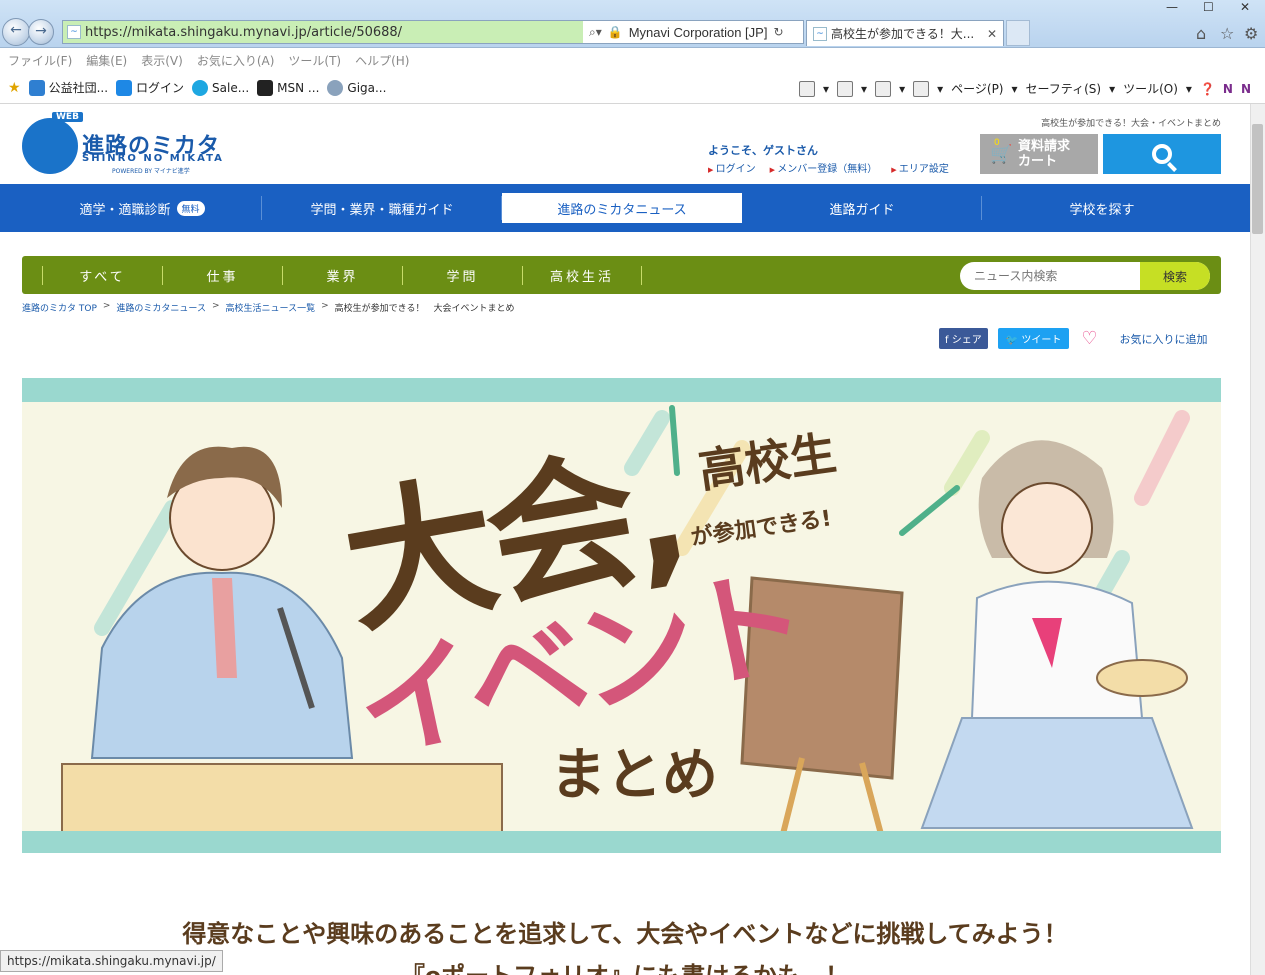 The image size is (1265, 975). Describe the element at coordinates (111, 961) in the screenshot. I see `status-bar-url: https://mikata.shingaku.mynavi.jp/` at that location.